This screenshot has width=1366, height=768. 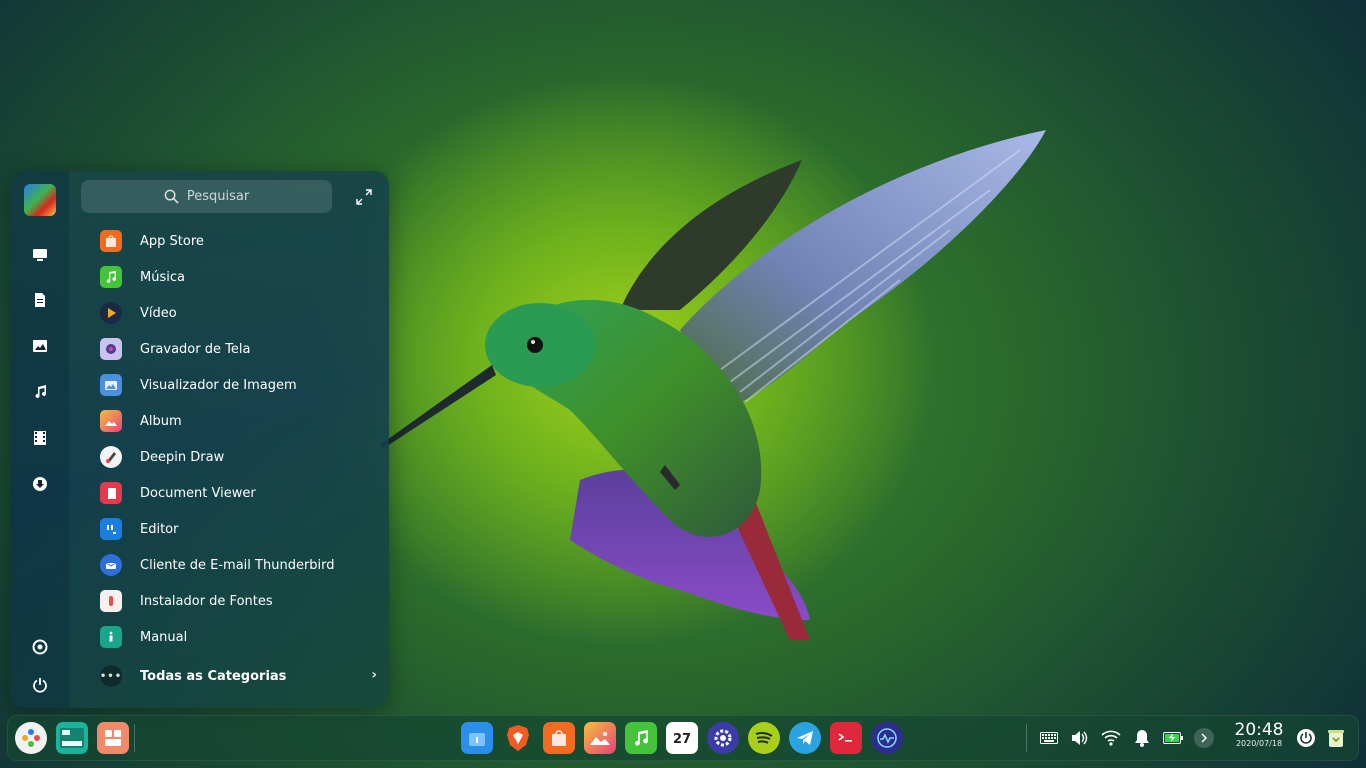 I want to click on search-input: Pesquisar, so click(x=206, y=196).